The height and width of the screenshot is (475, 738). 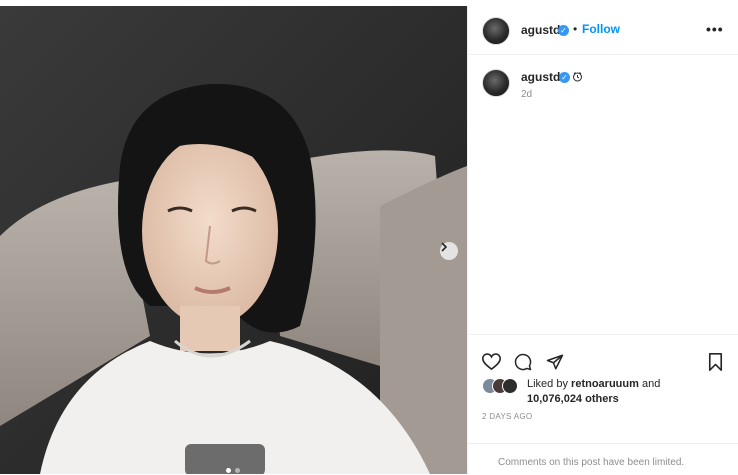 I want to click on carousel-dot-active, so click(x=228, y=470).